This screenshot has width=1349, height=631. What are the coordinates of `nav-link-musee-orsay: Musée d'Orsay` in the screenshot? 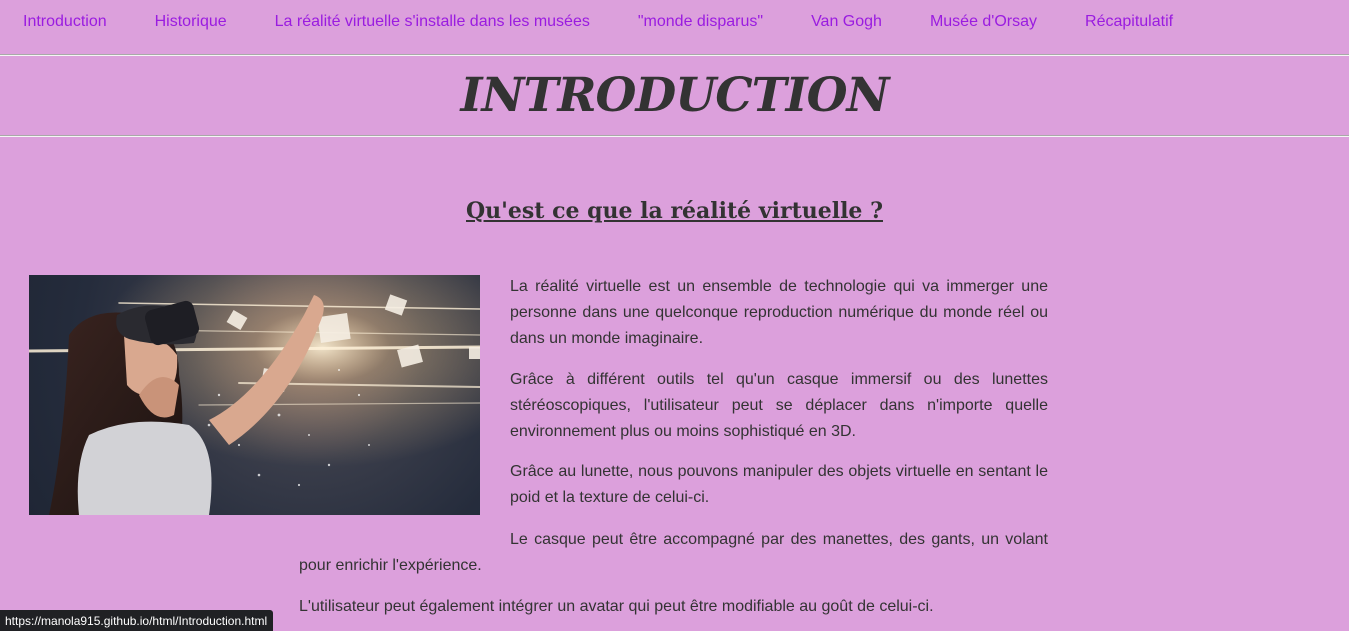 It's located at (983, 22).